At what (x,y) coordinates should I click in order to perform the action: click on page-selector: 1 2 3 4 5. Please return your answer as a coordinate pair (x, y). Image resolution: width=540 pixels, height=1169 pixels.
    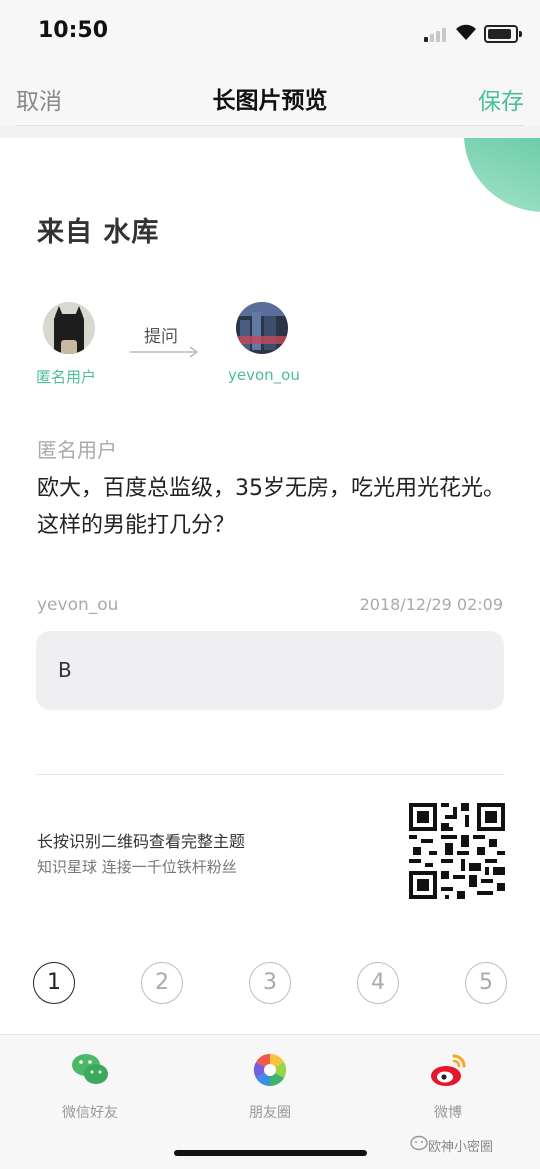
    Looking at the image, I should click on (270, 981).